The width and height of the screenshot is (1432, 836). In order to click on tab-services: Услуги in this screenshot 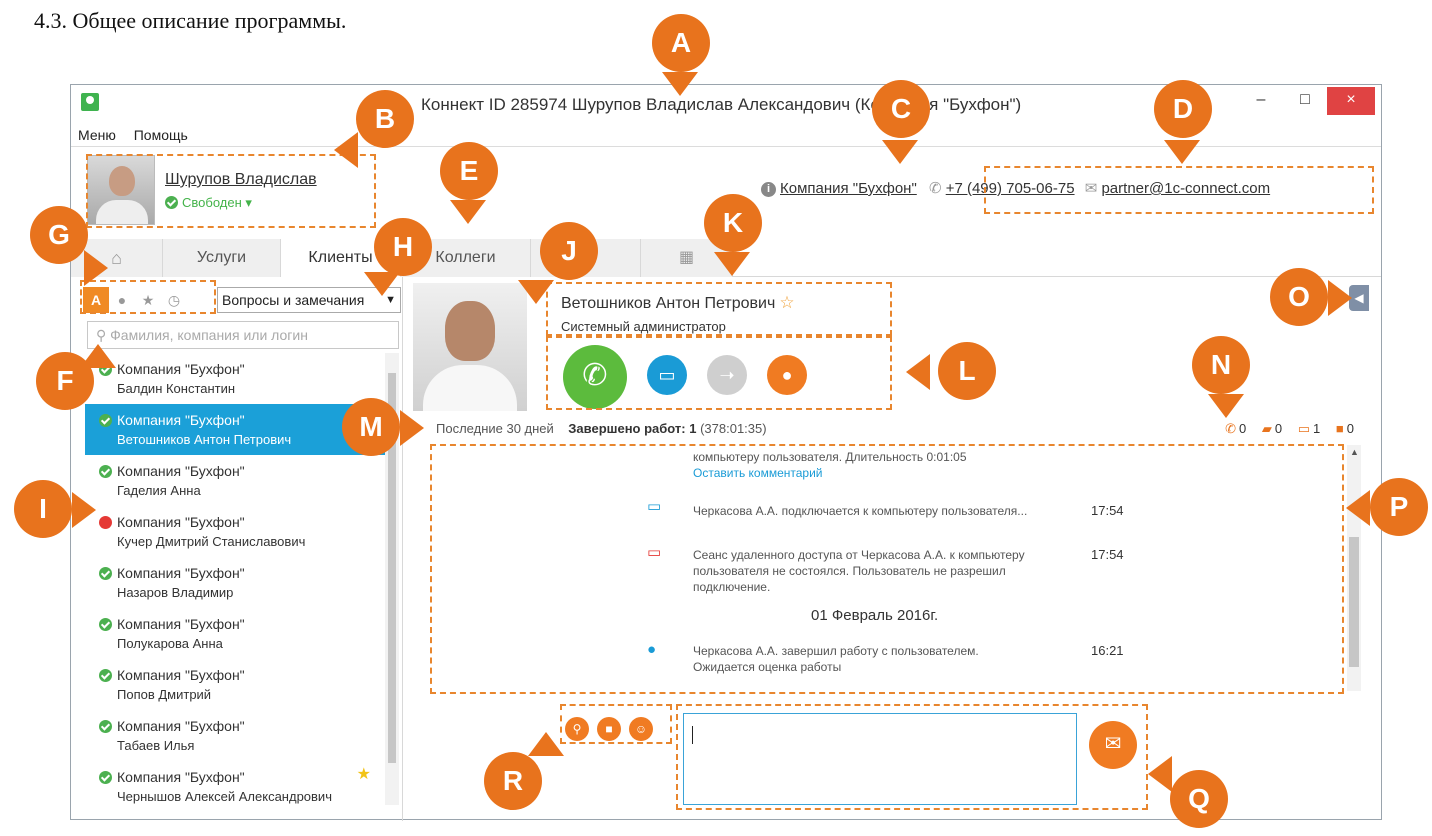, I will do `click(222, 258)`.